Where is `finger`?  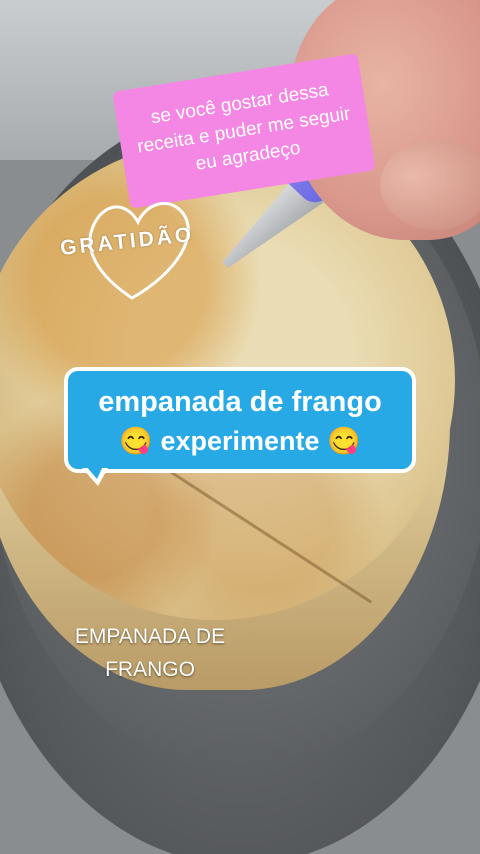
finger is located at coordinates (430, 185).